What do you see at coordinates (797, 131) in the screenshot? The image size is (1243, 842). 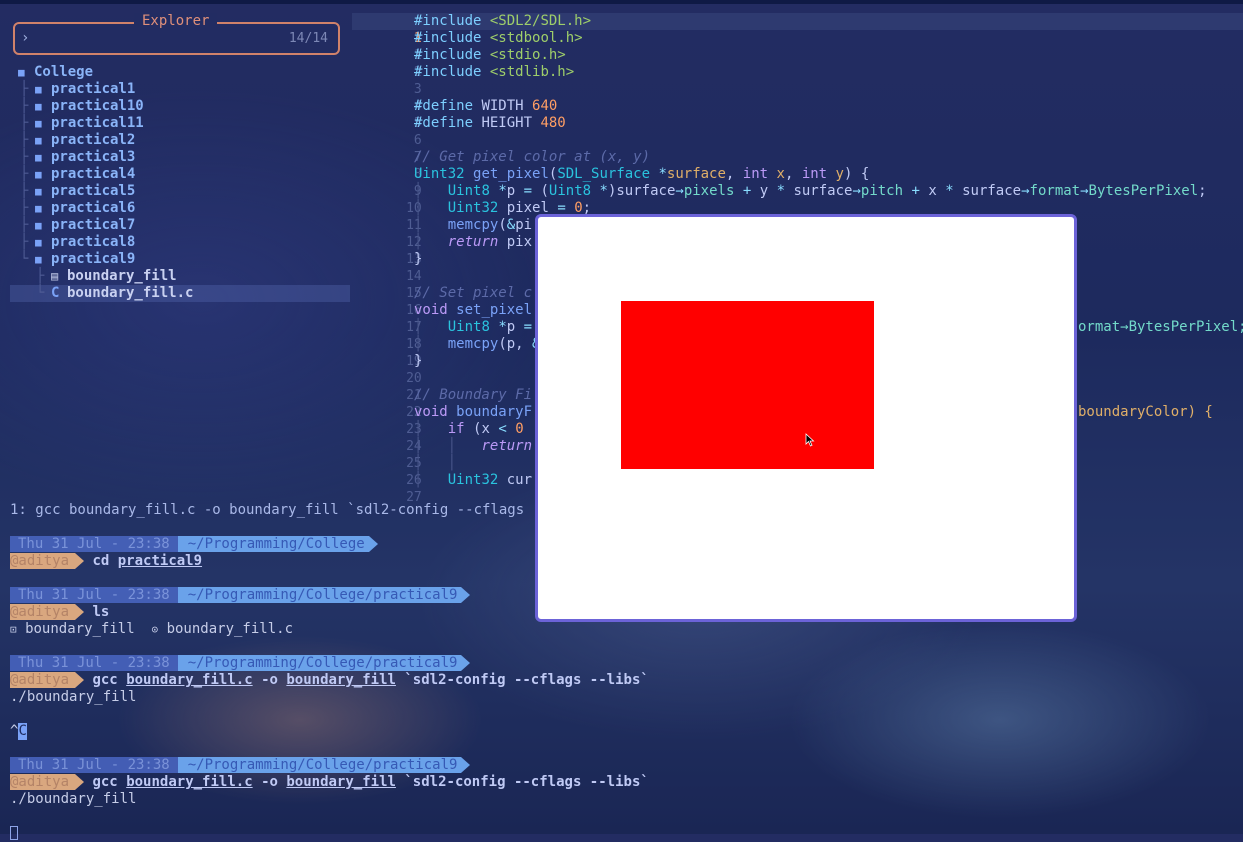 I see `code-line: 6 #define HEIGHT 480` at bounding box center [797, 131].